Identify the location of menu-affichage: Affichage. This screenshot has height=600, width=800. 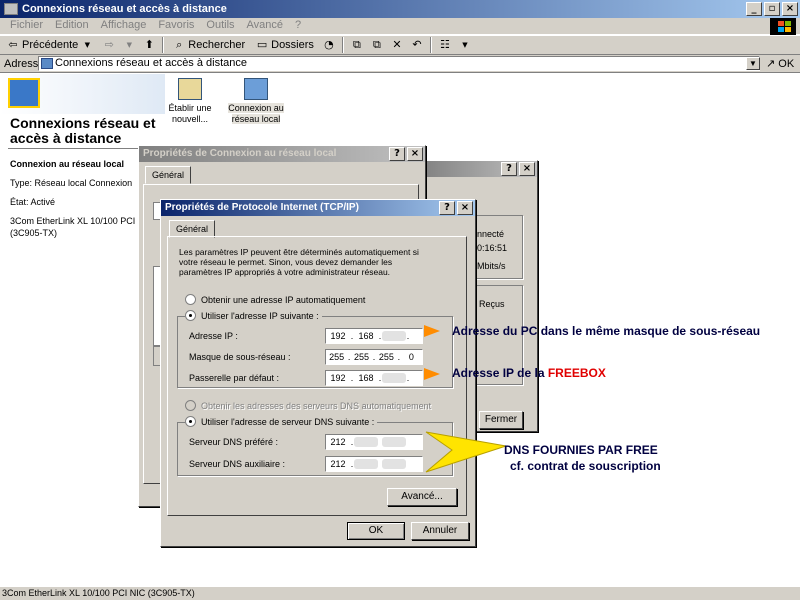
(124, 26).